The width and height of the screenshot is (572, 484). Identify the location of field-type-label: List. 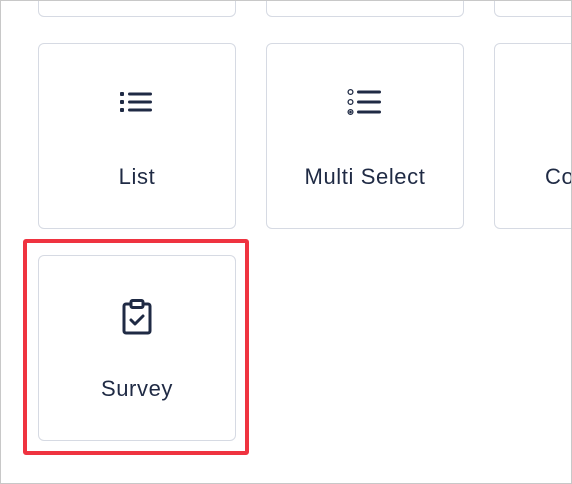
(137, 176).